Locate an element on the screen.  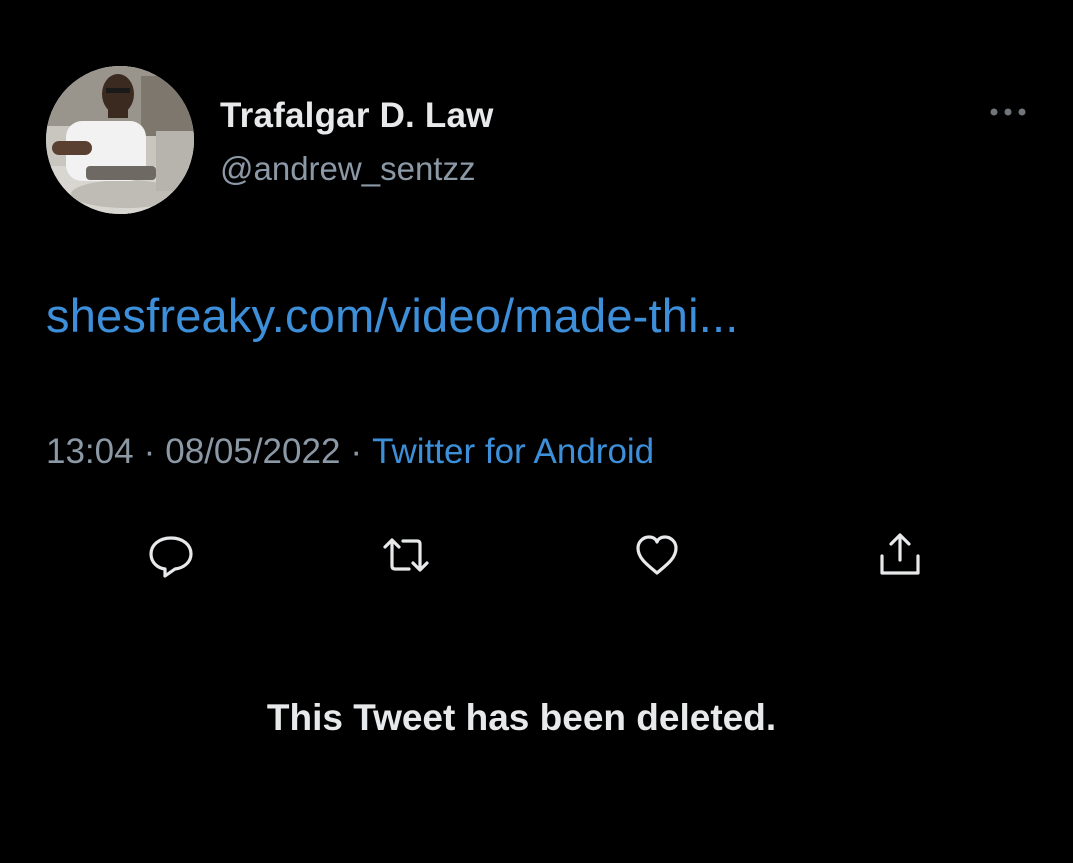
tweet-date: 08/05/2022 is located at coordinates (253, 451).